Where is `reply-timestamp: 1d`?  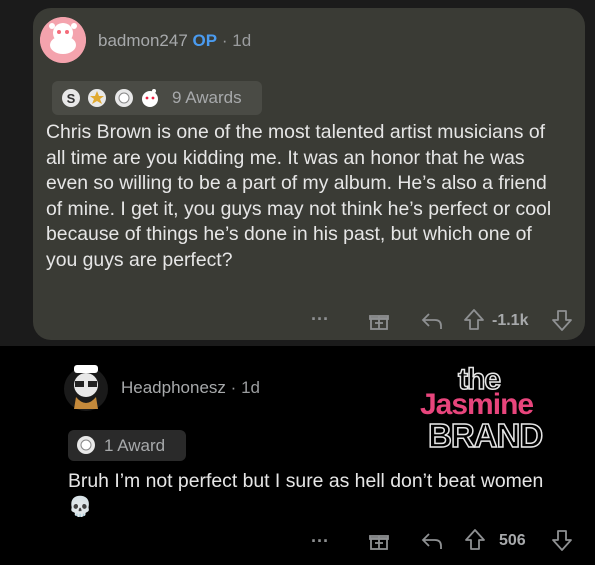
reply-timestamp: 1d is located at coordinates (250, 387).